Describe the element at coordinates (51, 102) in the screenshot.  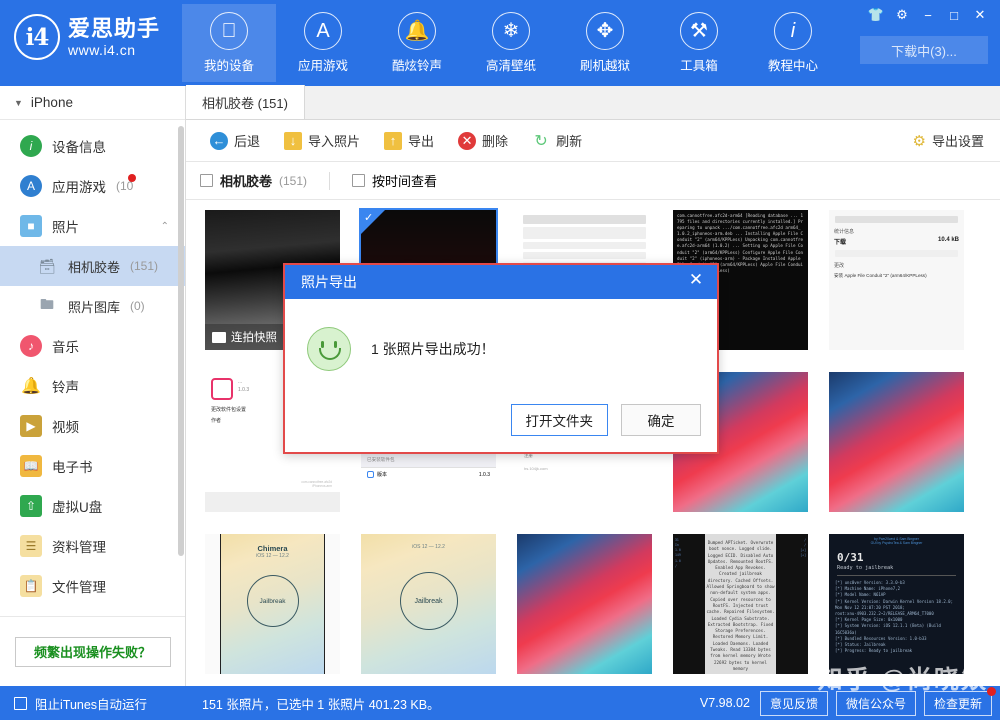
I see `device-name: iPhone` at that location.